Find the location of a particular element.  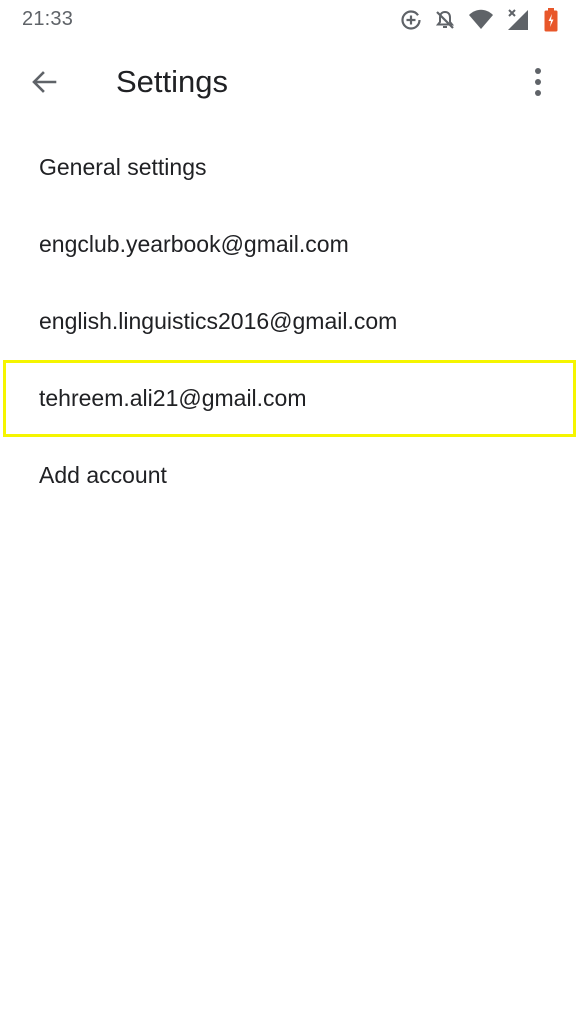

settings-item-account-highlighted: tehreem.ali21@gmail.com is located at coordinates (289, 398).